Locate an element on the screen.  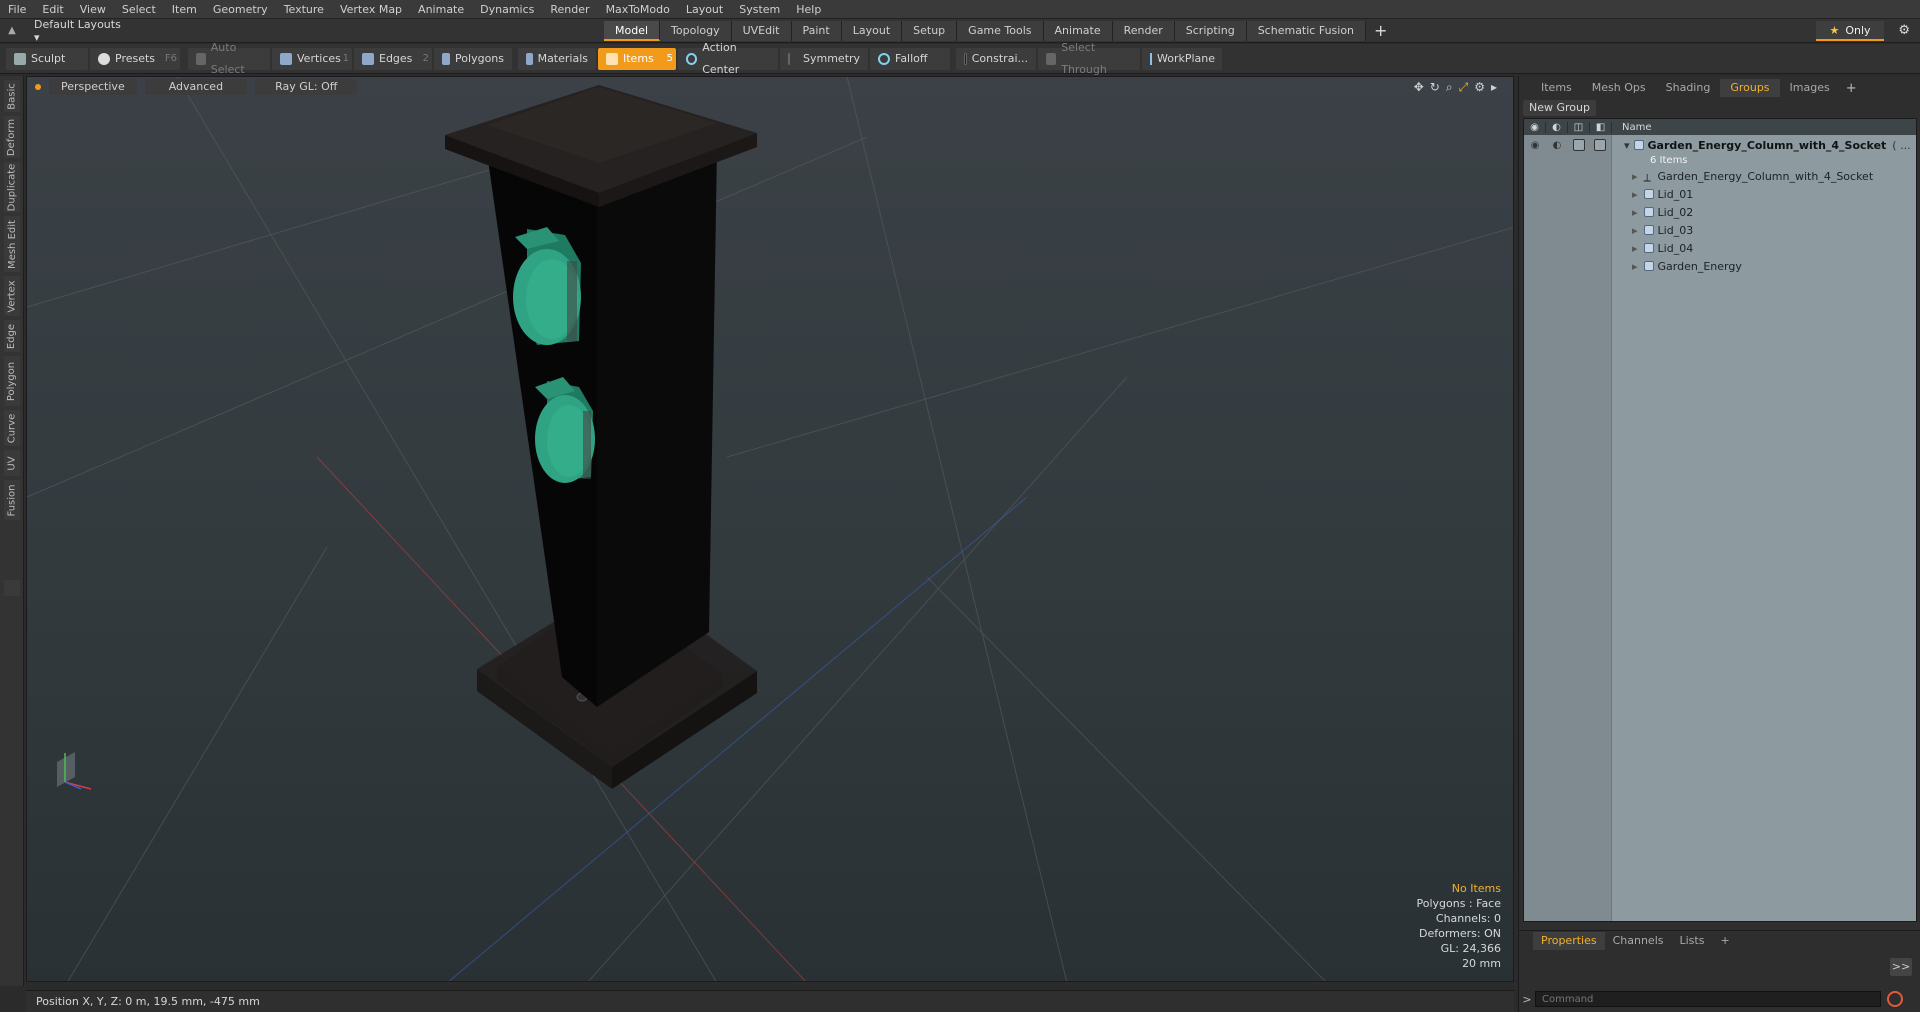
vtab-polygon: Polygon is located at coordinates (12, 381).